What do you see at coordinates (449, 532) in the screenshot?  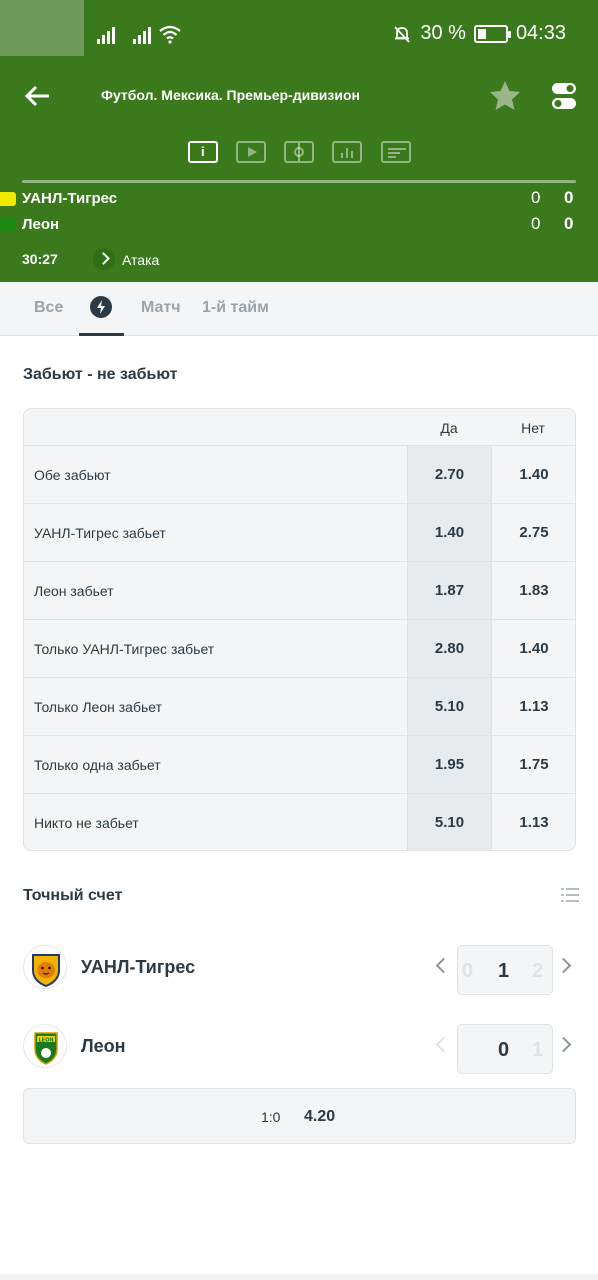 I see `odds-yes-button: 1.40` at bounding box center [449, 532].